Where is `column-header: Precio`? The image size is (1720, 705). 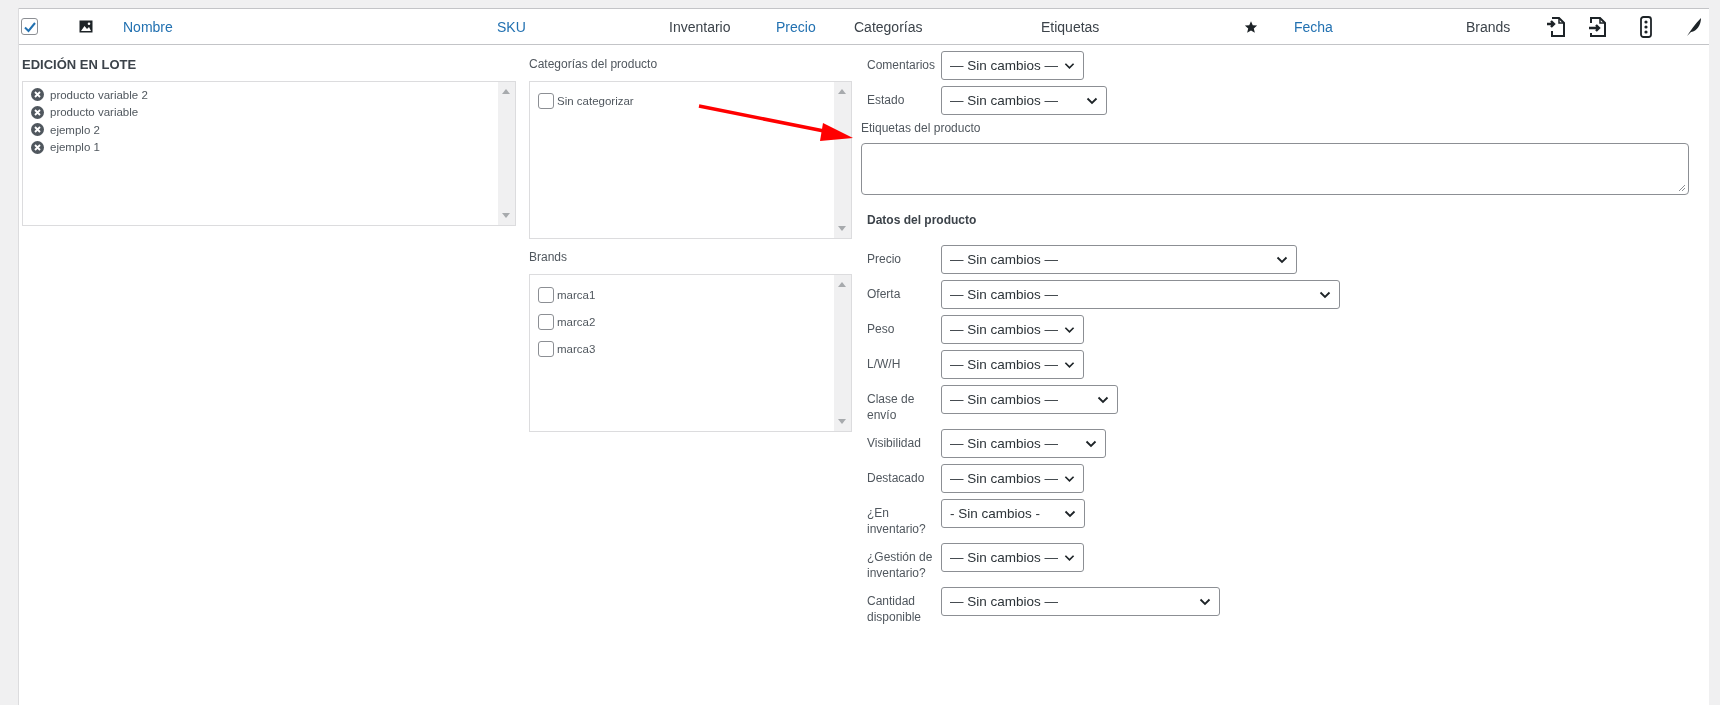 column-header: Precio is located at coordinates (796, 26).